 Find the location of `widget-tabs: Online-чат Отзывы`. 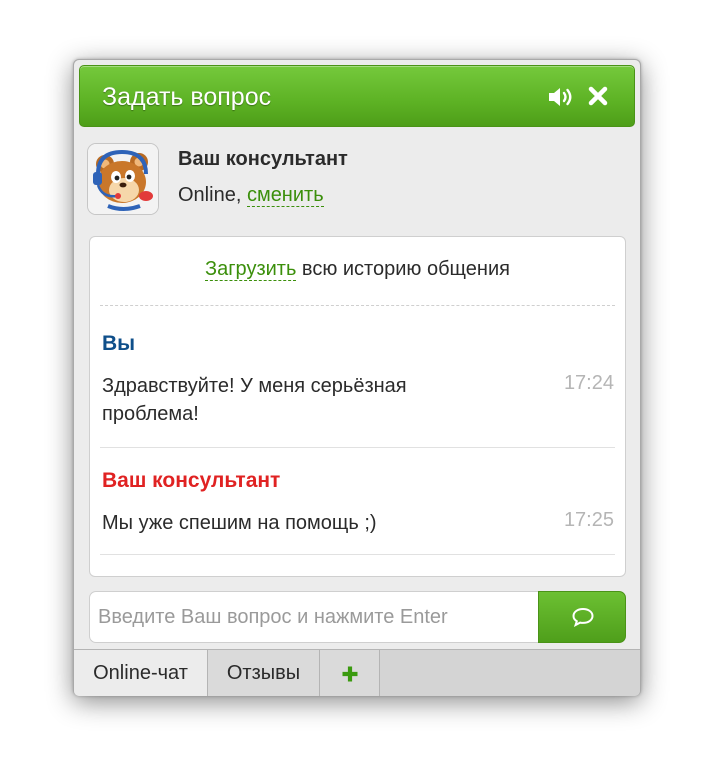

widget-tabs: Online-чат Отзывы is located at coordinates (357, 672).